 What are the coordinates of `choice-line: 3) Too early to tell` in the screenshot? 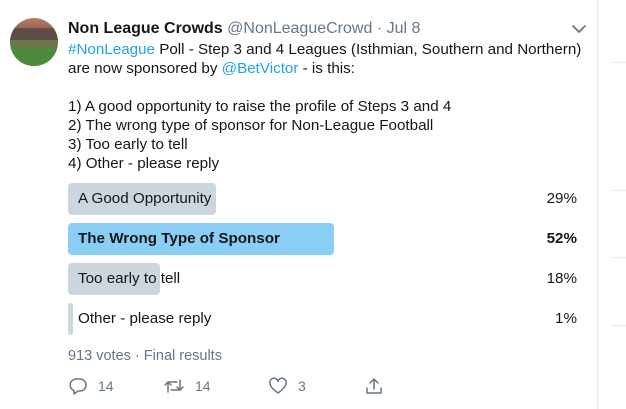 It's located at (128, 144).